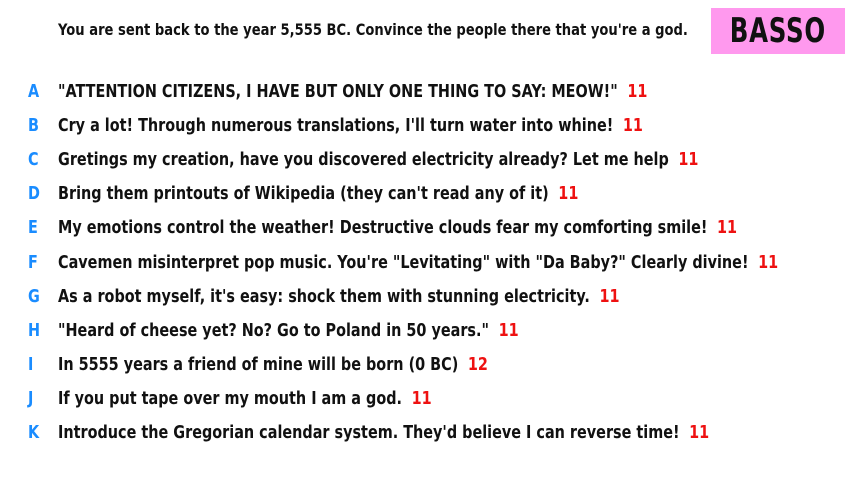 Image resolution: width=853 pixels, height=480 pixels. What do you see at coordinates (34, 91) in the screenshot?
I see `answer-letter: A` at bounding box center [34, 91].